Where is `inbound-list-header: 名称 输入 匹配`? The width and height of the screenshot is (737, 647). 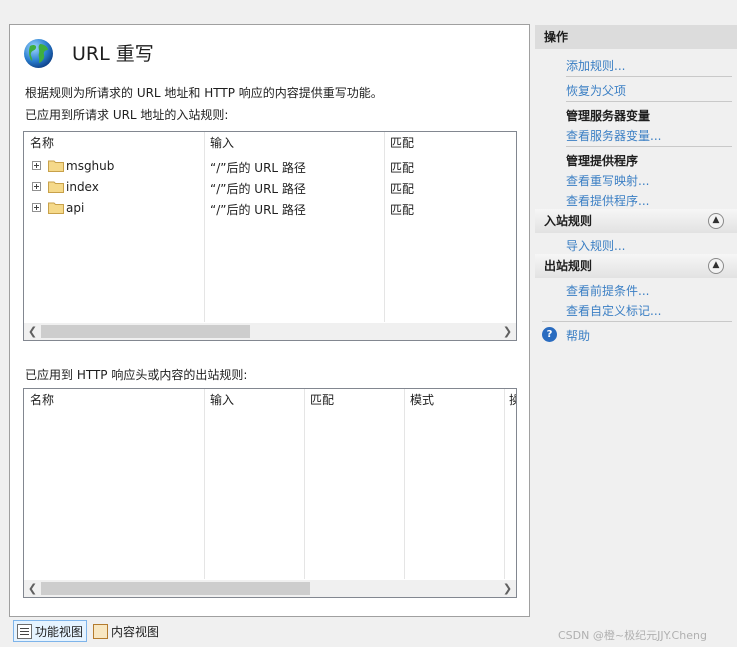 inbound-list-header: 名称 输入 匹配 is located at coordinates (270, 143).